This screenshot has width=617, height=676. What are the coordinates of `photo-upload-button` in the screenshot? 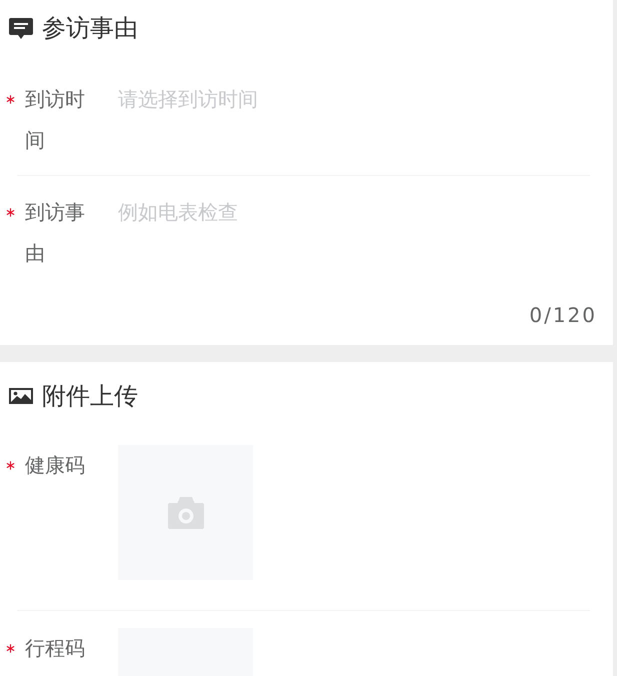 It's located at (185, 512).